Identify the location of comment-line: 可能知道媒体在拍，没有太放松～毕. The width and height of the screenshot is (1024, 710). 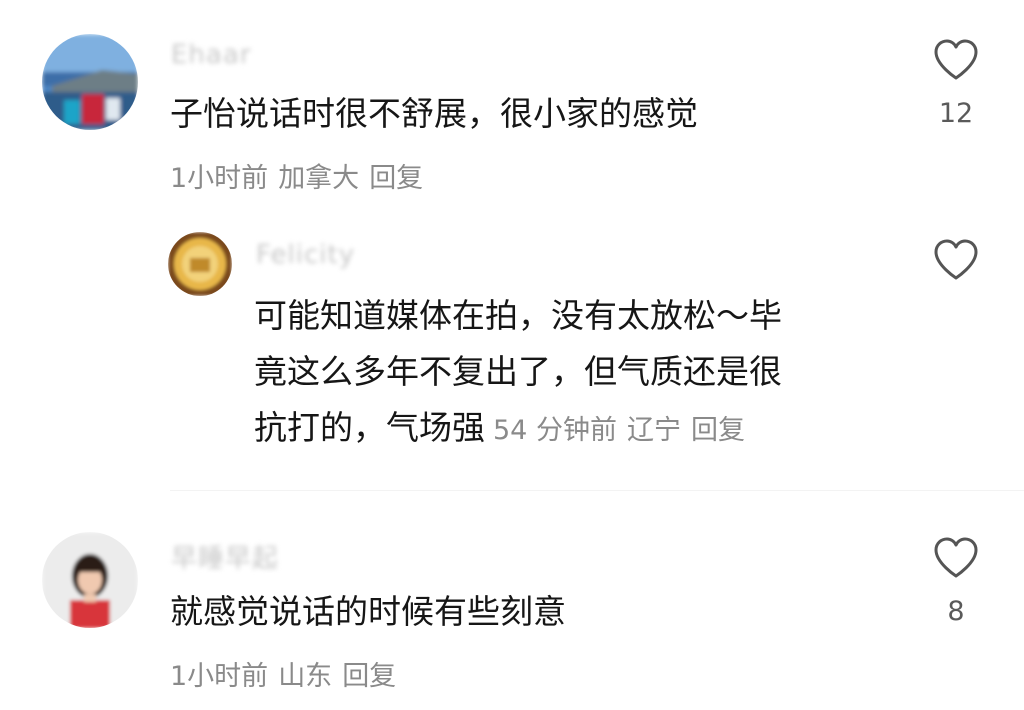
(518, 315).